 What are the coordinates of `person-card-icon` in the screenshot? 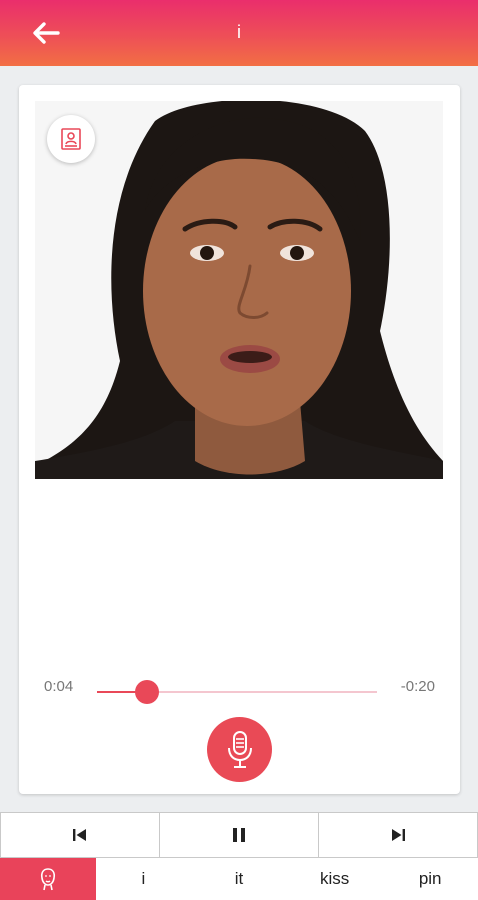 It's located at (71, 139).